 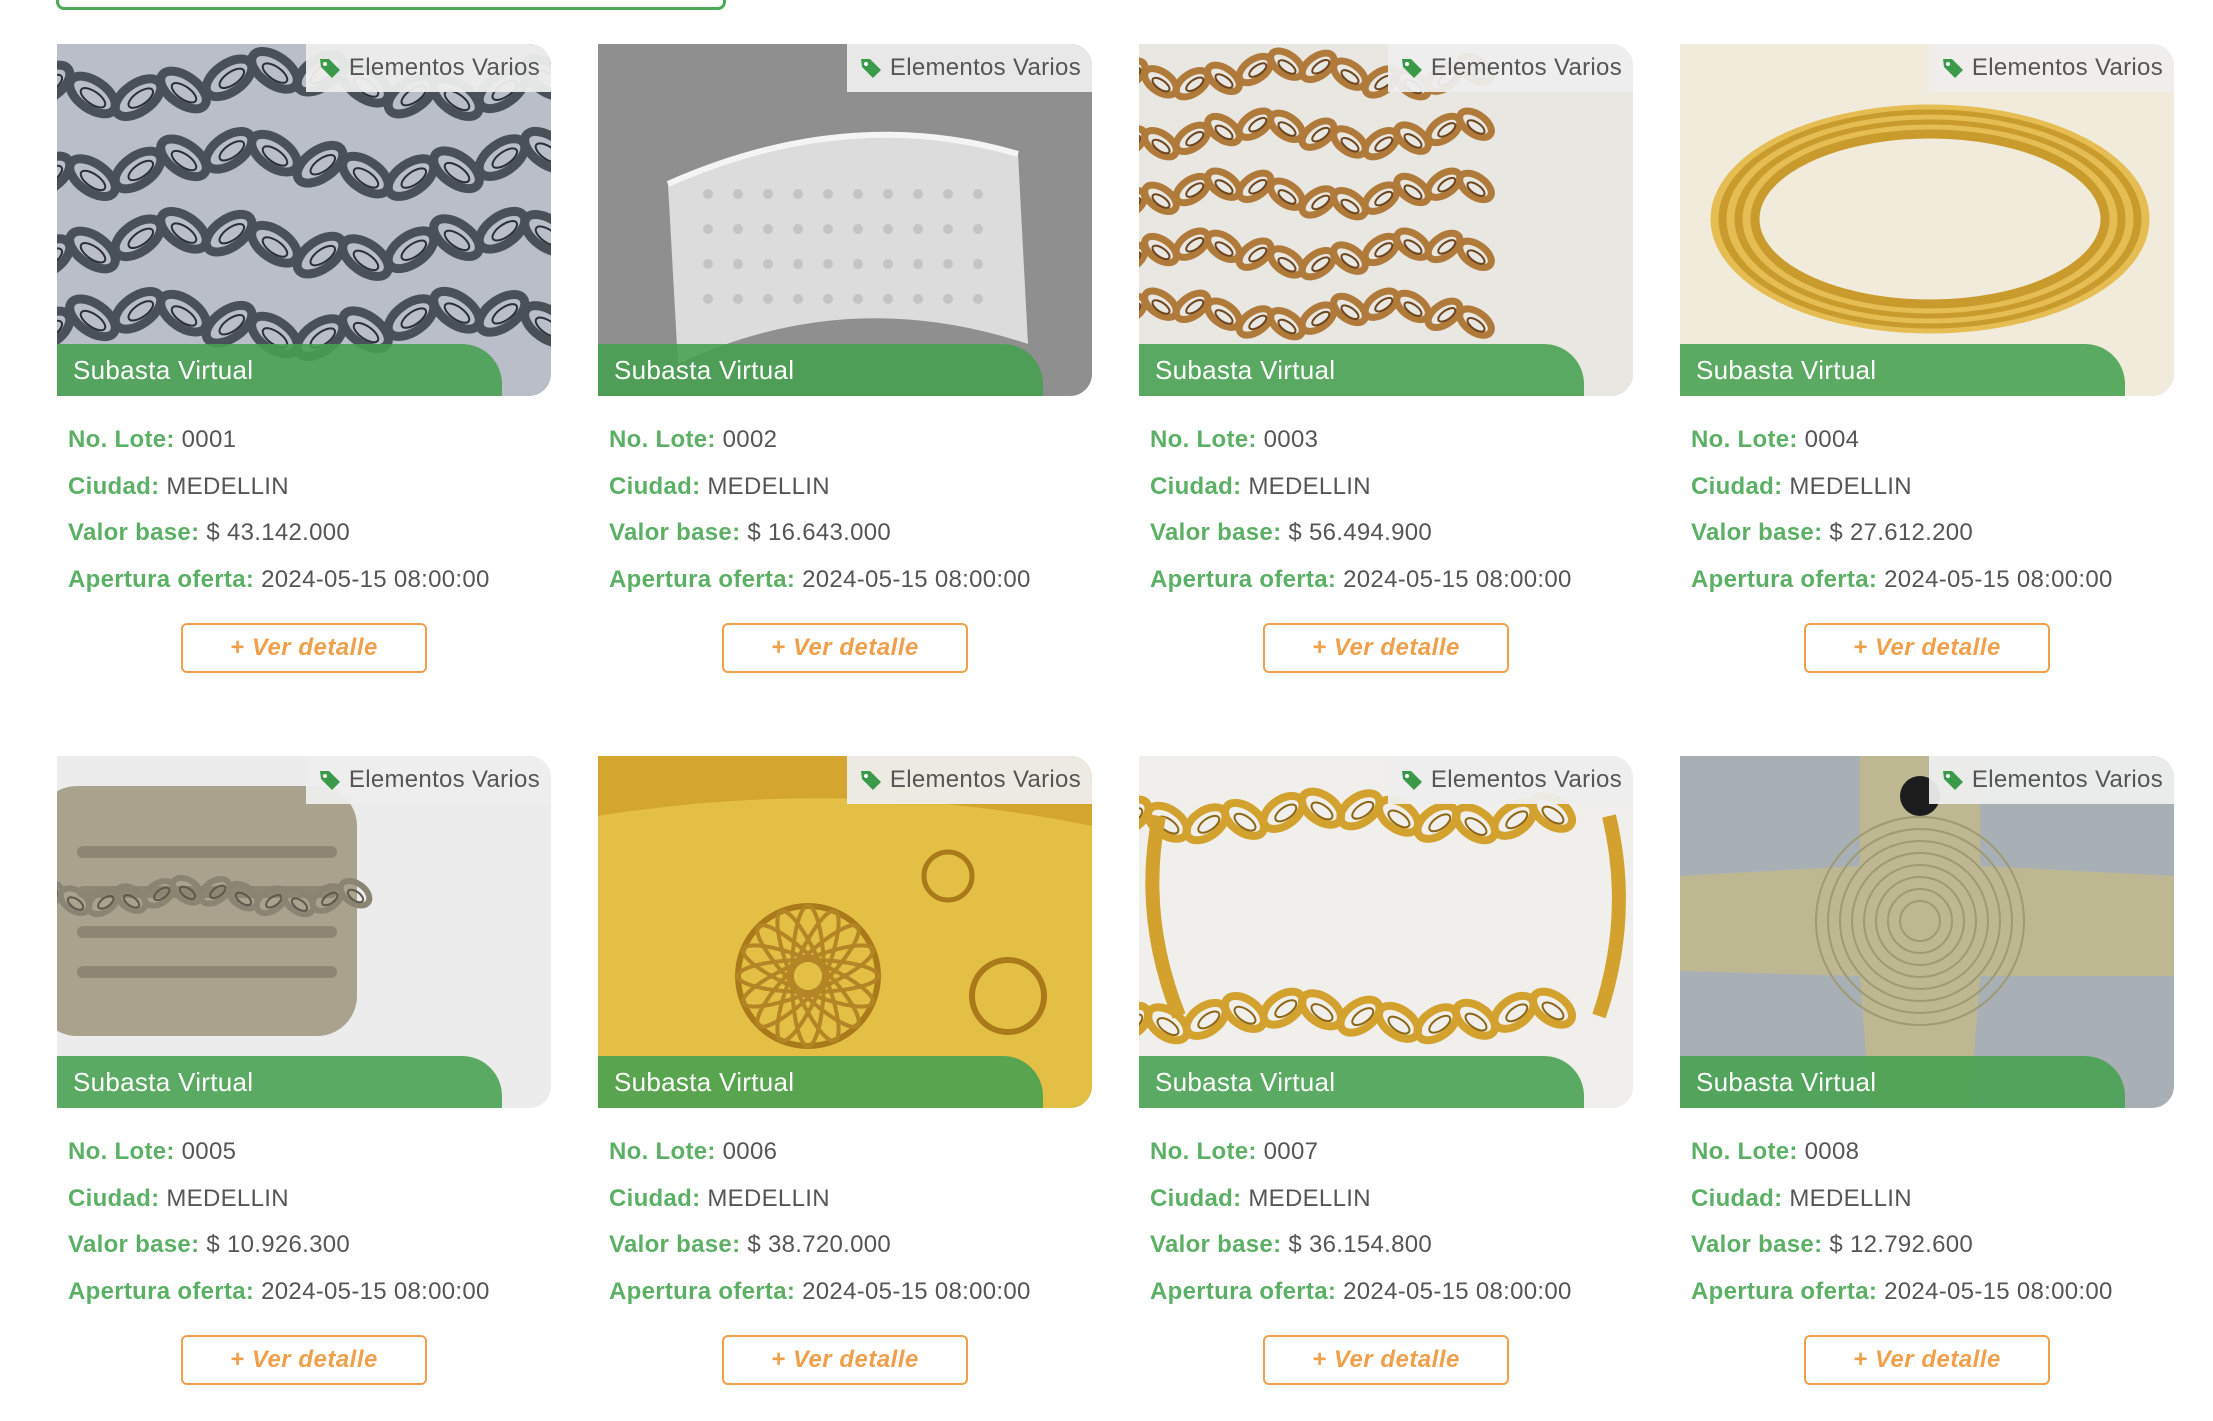 I want to click on lot-number-row: No. Lote: 0008, so click(x=1932, y=1152).